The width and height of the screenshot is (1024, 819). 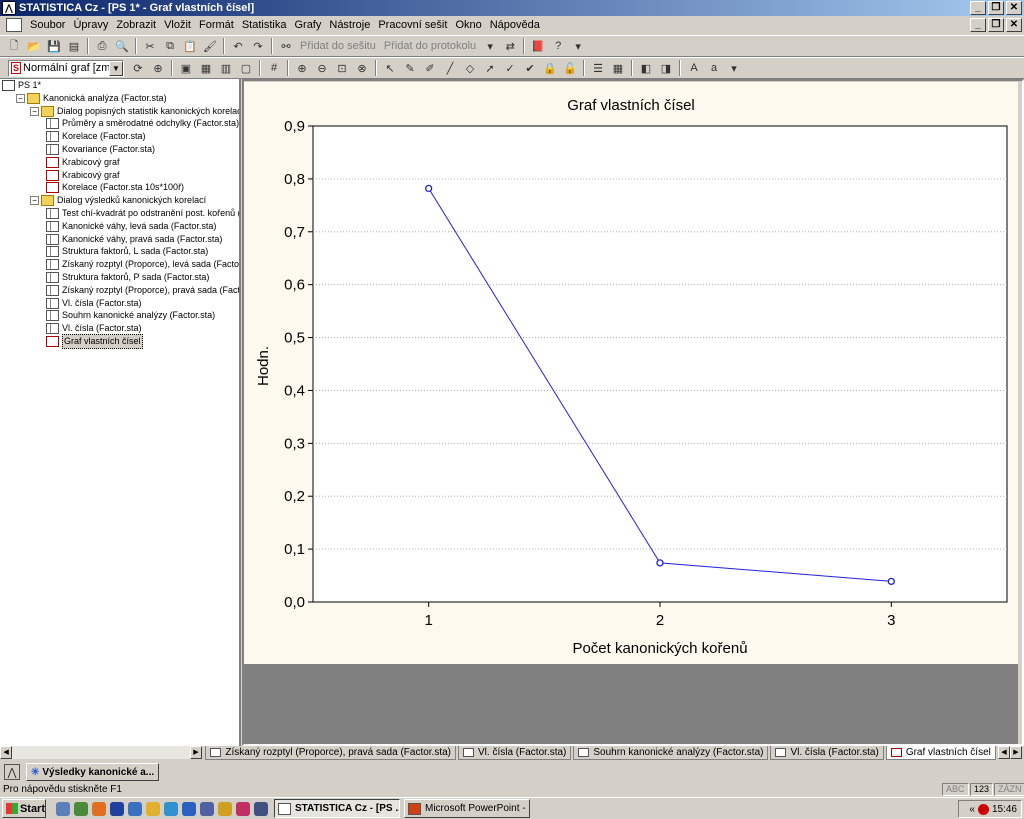 What do you see at coordinates (34, 46) in the screenshot?
I see `open-icon: 📂` at bounding box center [34, 46].